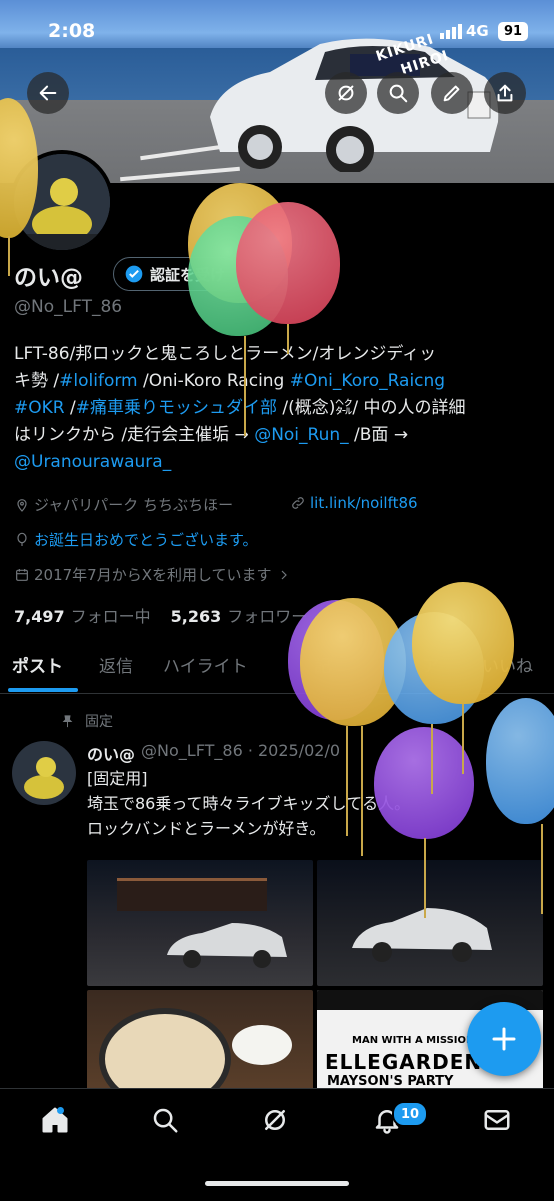  Describe the element at coordinates (213, 381) in the screenshot. I see `bio-text: /Oni-Koro Racing` at that location.